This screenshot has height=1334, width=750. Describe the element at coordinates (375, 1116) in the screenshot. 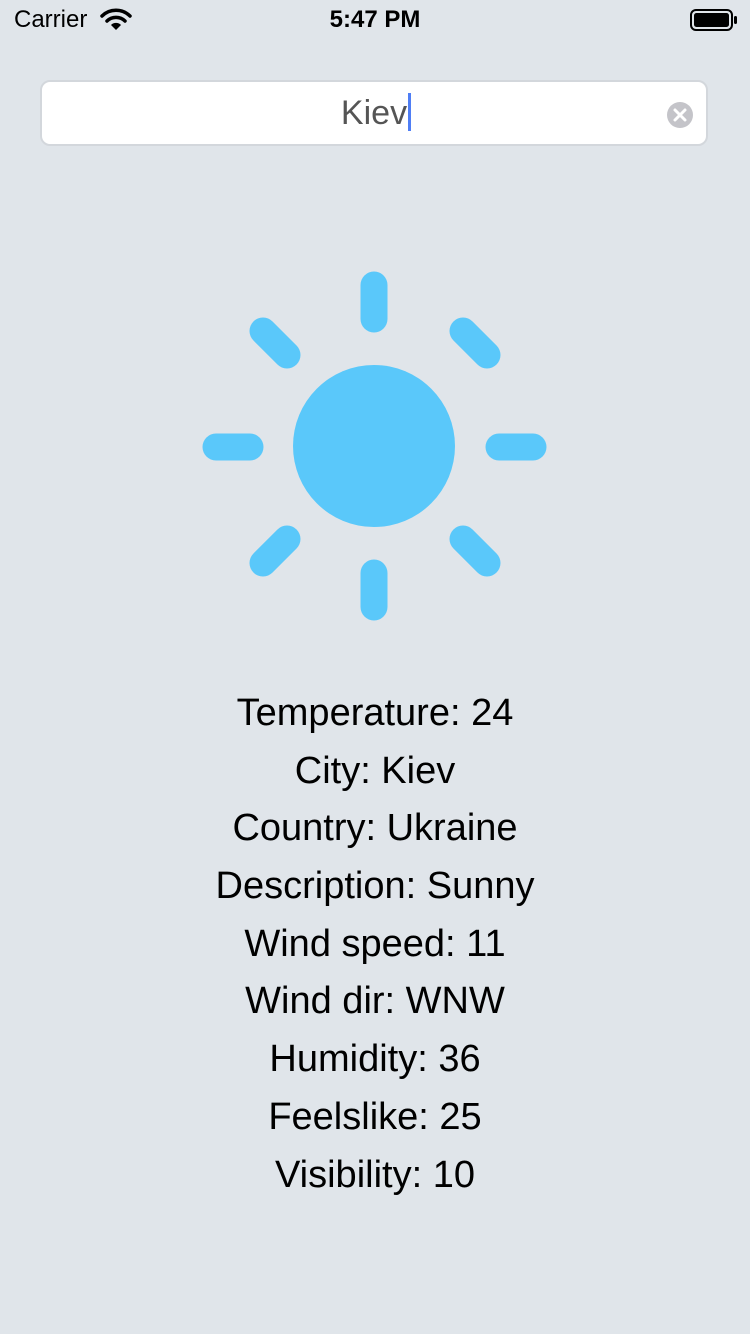

I see `feelslike-label: Feelslike: 25` at that location.